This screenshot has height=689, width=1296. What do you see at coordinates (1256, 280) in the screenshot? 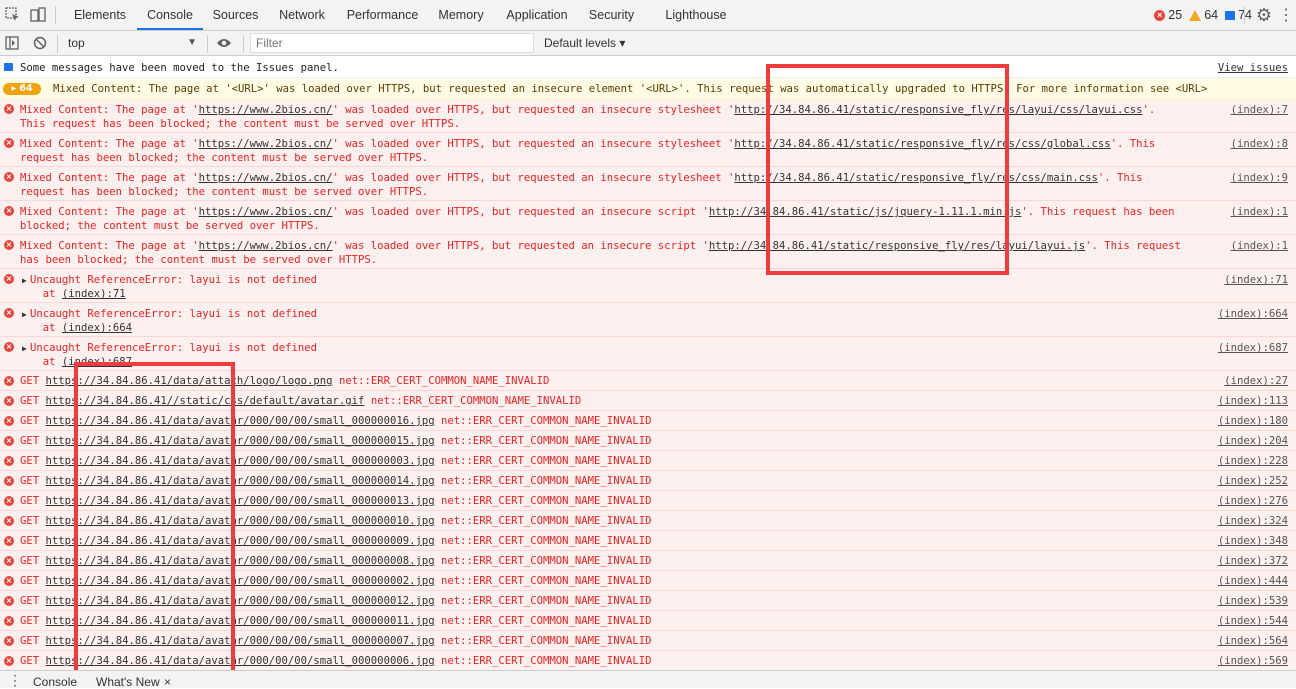
I see `source-link: (index):71` at bounding box center [1256, 280].